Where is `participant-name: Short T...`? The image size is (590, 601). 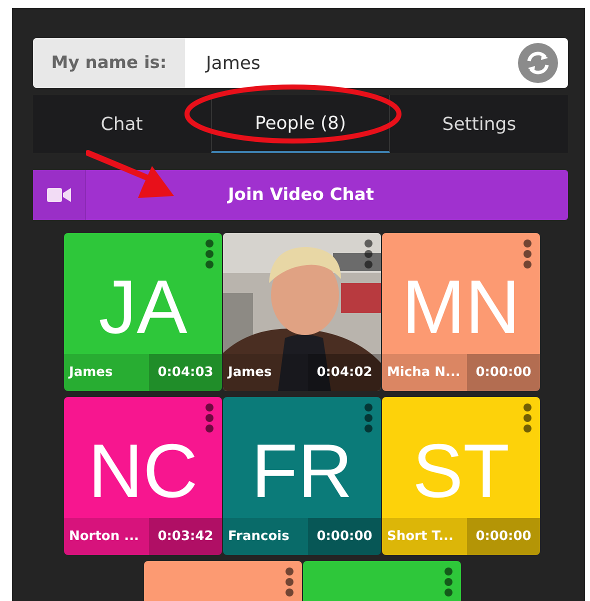 participant-name: Short T... is located at coordinates (420, 537).